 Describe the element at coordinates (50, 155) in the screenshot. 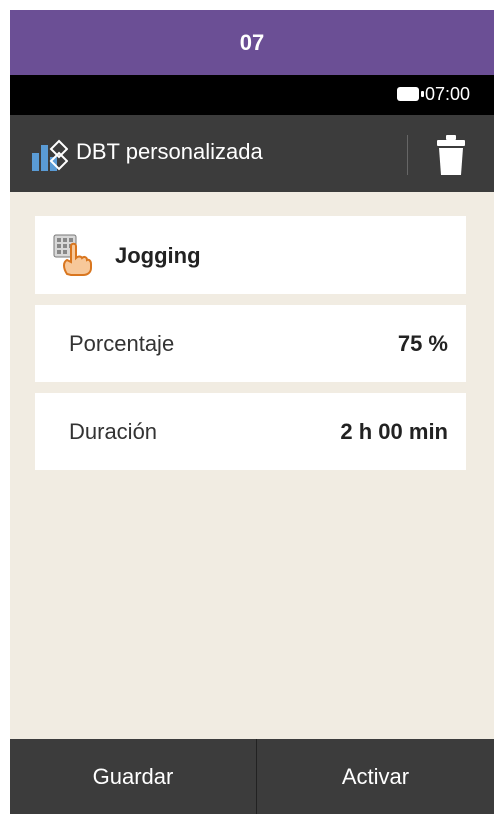

I see `dbt-building-icon` at that location.